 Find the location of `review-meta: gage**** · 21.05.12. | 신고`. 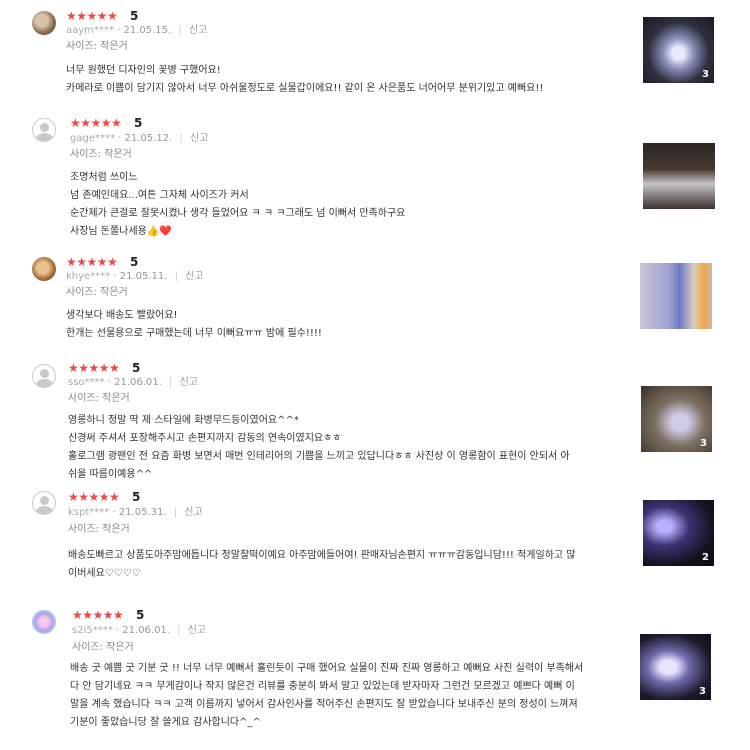

review-meta: gage**** · 21.05.12. | 신고 is located at coordinates (139, 138).